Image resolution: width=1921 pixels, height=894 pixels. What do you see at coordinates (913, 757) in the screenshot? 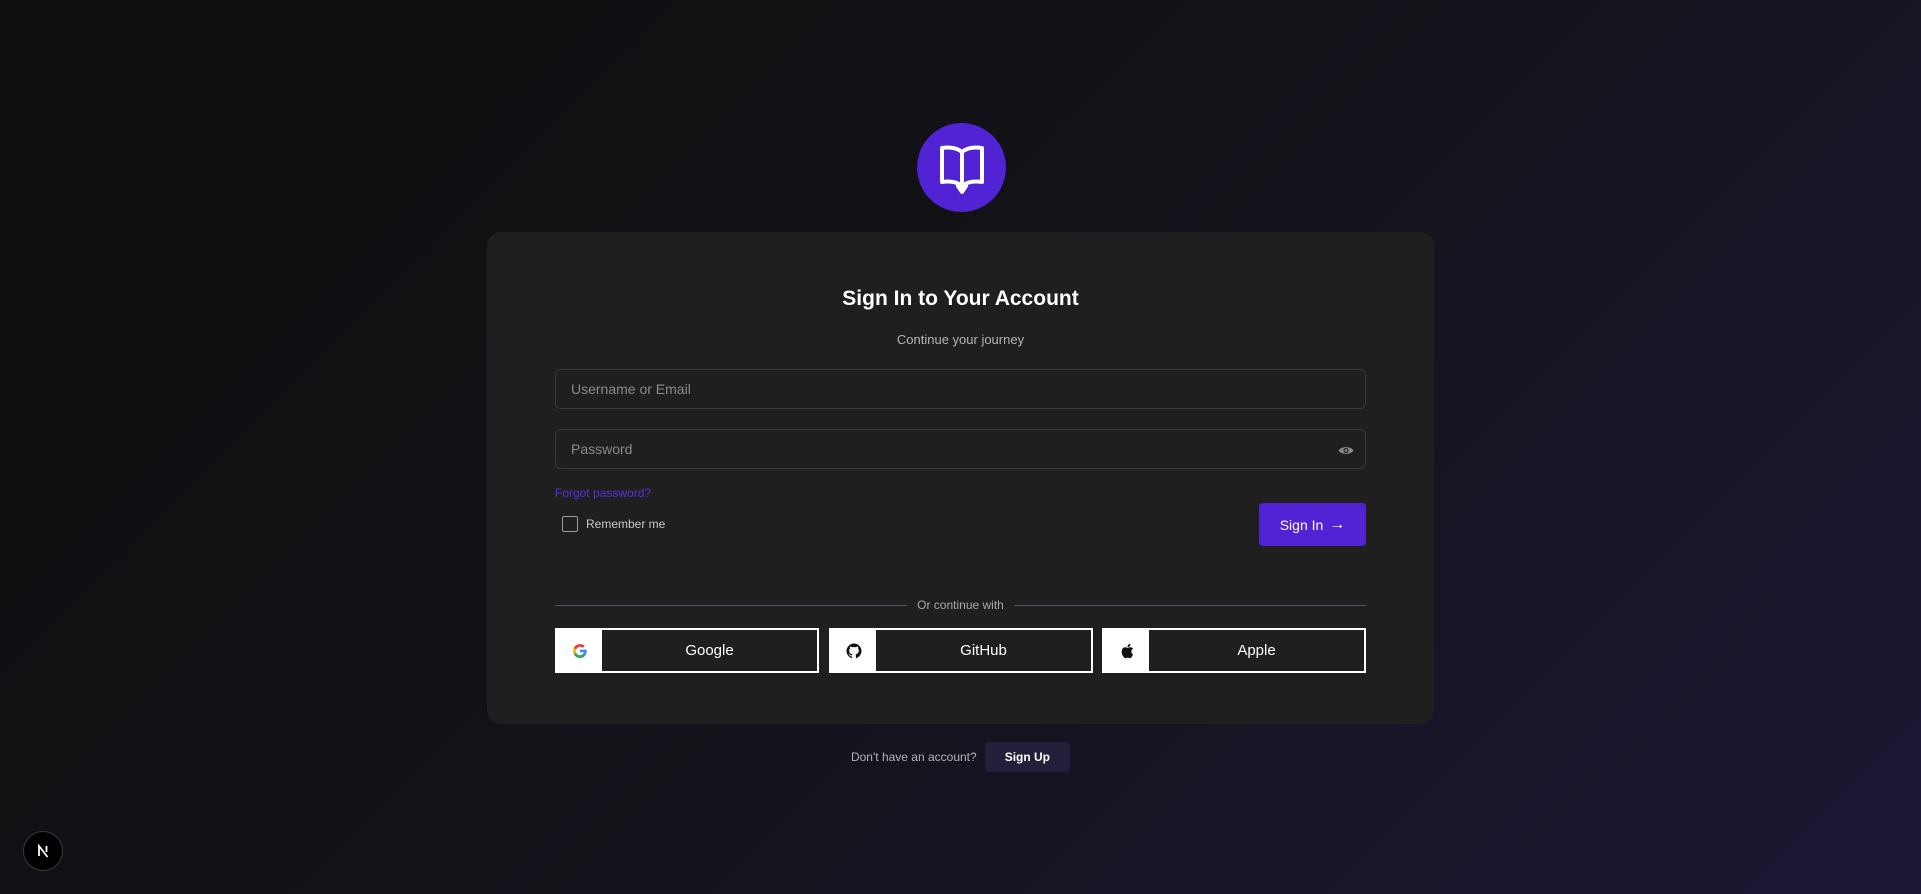
I see `signup-prompt: Don't have an account?` at bounding box center [913, 757].